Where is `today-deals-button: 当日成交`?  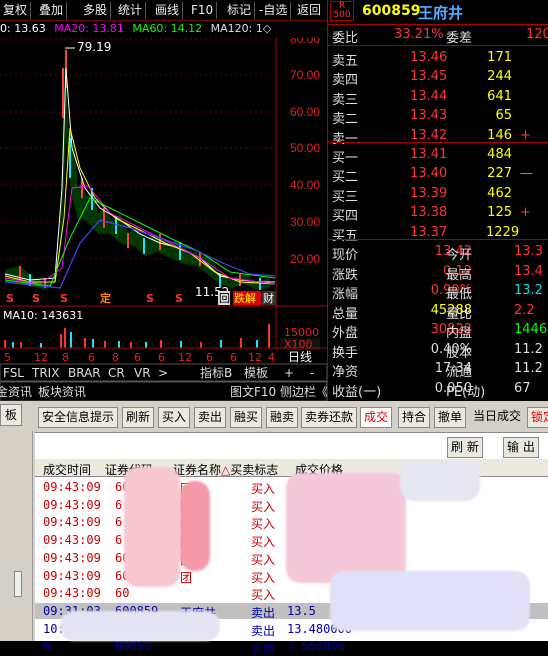 today-deals-button: 当日成交 is located at coordinates (497, 417).